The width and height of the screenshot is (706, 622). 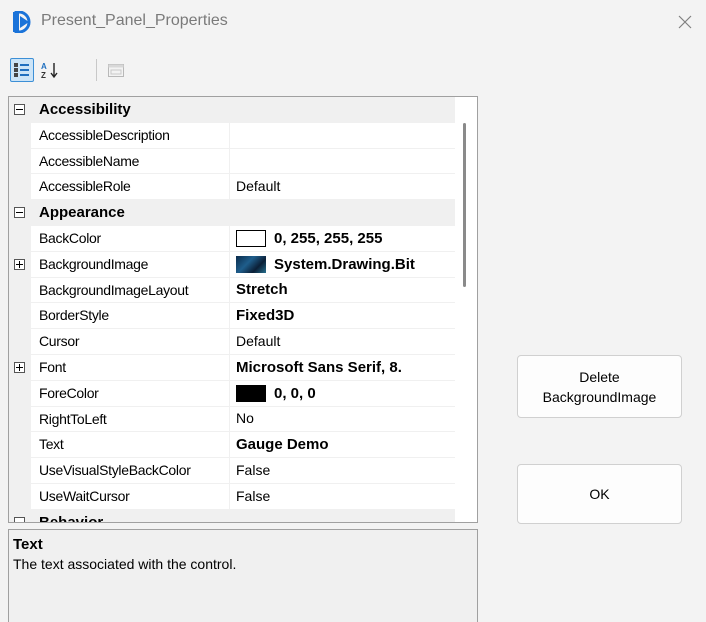 I want to click on property-name: RightToLeft, so click(x=130, y=419).